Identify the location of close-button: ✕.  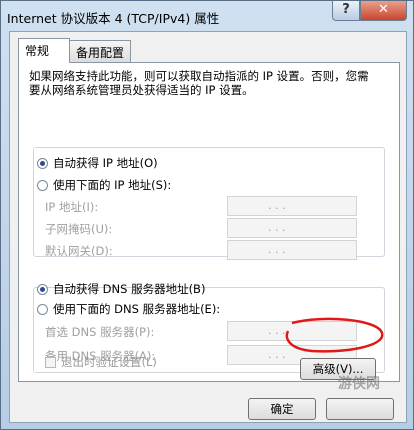
(383, 11).